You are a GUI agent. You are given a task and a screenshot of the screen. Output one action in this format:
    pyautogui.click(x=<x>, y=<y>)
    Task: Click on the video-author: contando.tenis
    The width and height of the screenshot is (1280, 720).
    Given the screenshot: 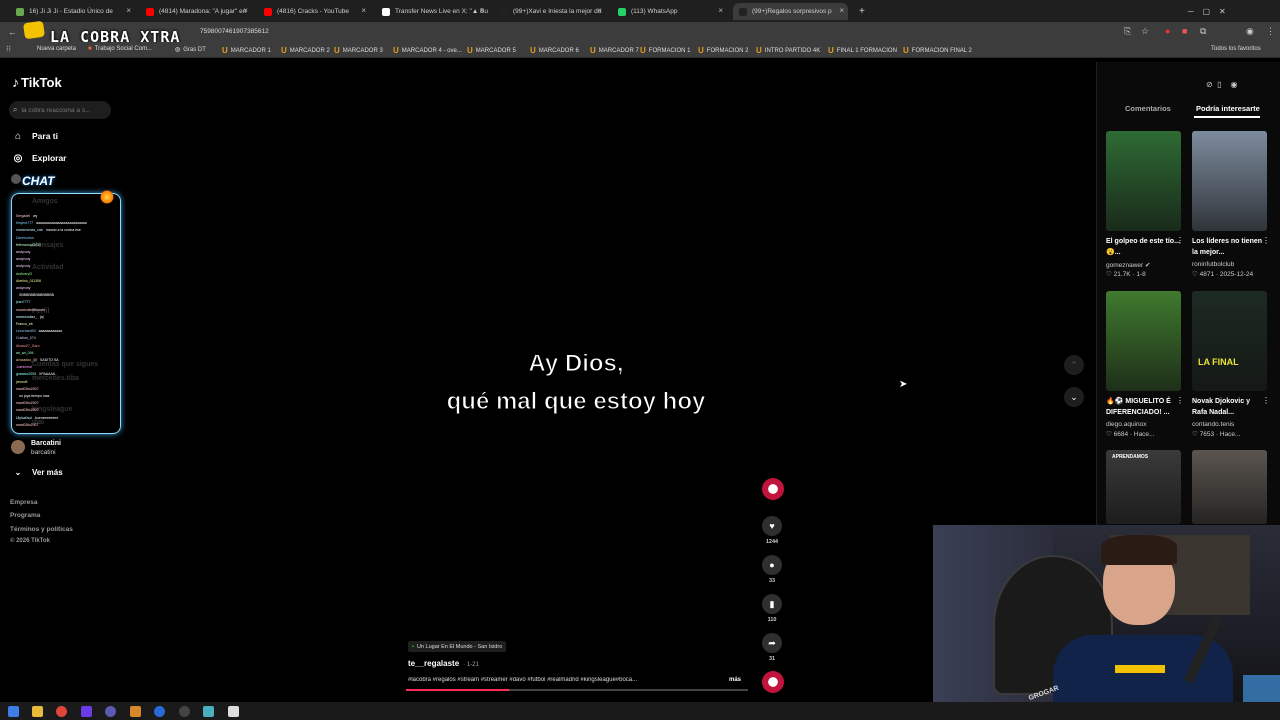 What is the action you would take?
    pyautogui.click(x=1213, y=424)
    